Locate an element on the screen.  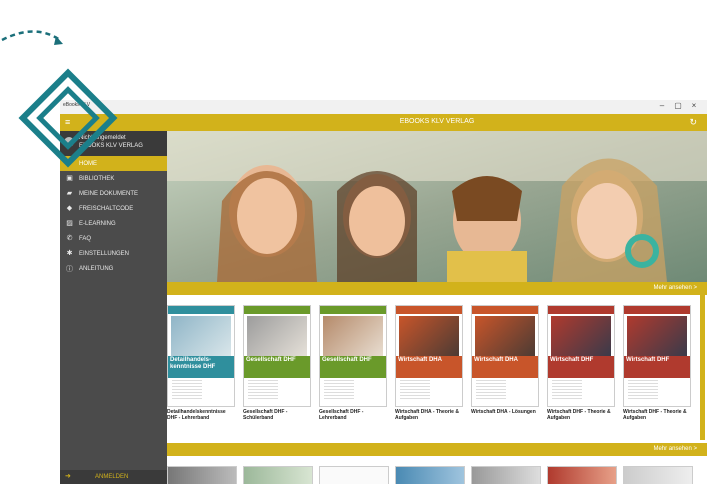
sidebar-item-freischaltcode: ◆ FREISCHALTCODE is located at coordinates (113, 208).